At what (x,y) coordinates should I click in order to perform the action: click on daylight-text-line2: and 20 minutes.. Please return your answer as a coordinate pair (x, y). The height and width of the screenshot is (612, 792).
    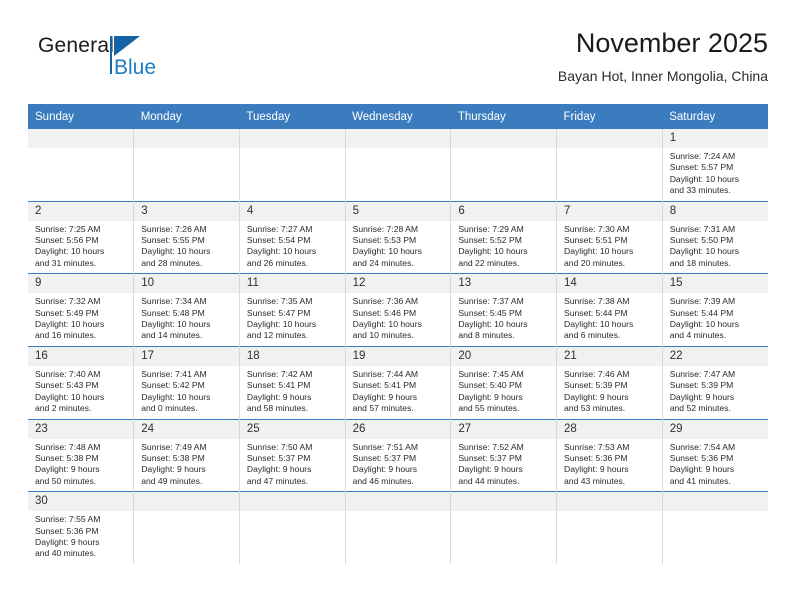
    Looking at the image, I should click on (595, 262).